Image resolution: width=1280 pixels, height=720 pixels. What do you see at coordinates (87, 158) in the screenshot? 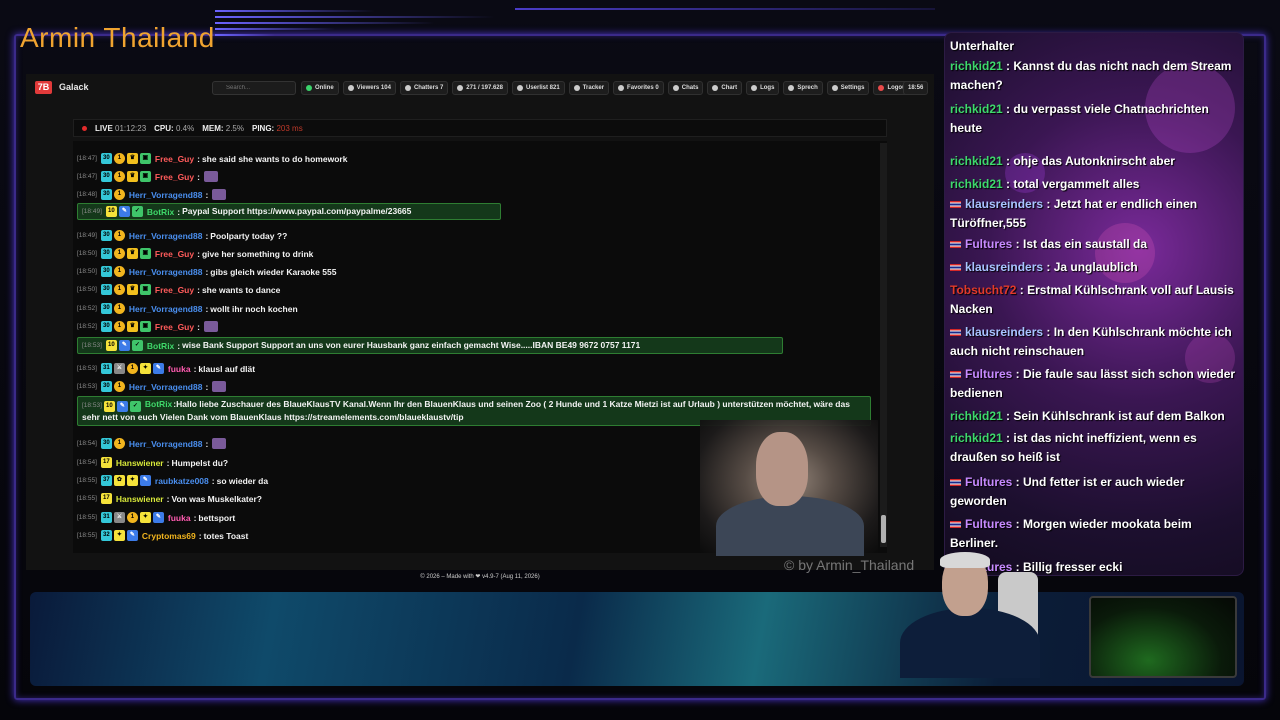
I see `timestamp: [18:47]` at bounding box center [87, 158].